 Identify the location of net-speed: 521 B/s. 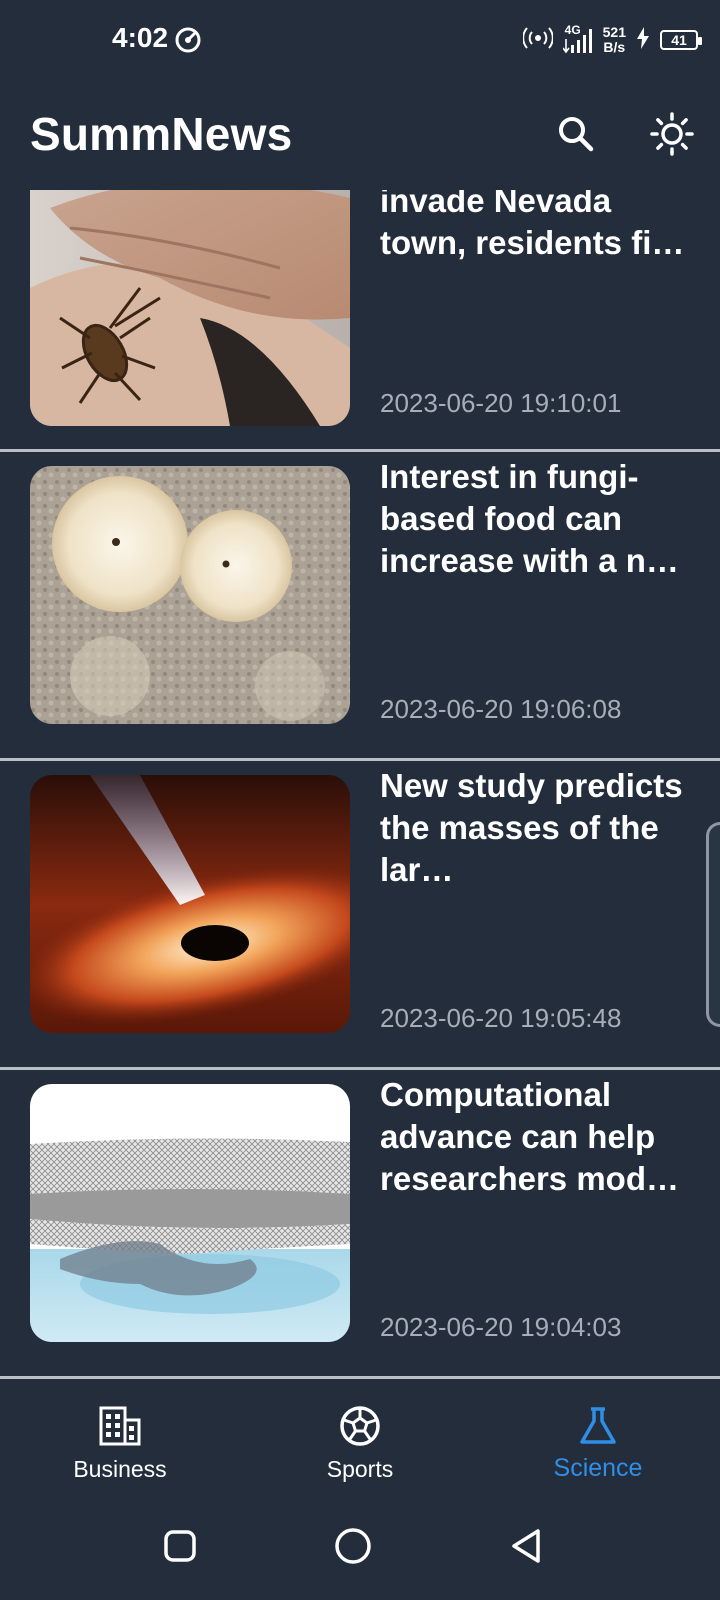
(614, 40).